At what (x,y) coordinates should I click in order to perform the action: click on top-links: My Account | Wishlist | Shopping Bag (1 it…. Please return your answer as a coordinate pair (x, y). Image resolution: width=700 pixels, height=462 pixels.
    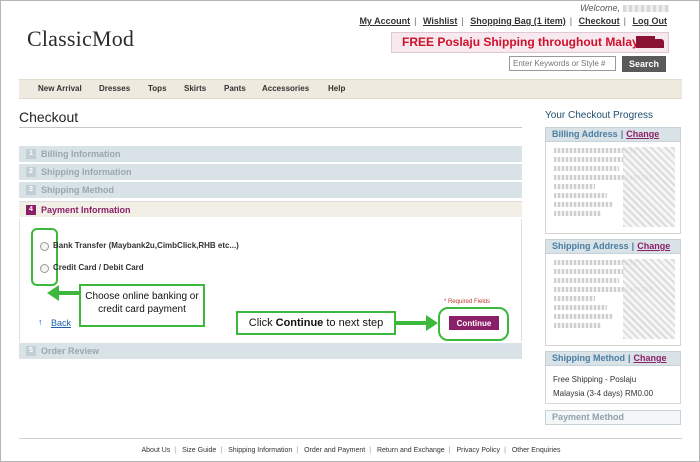
    Looking at the image, I should click on (513, 21).